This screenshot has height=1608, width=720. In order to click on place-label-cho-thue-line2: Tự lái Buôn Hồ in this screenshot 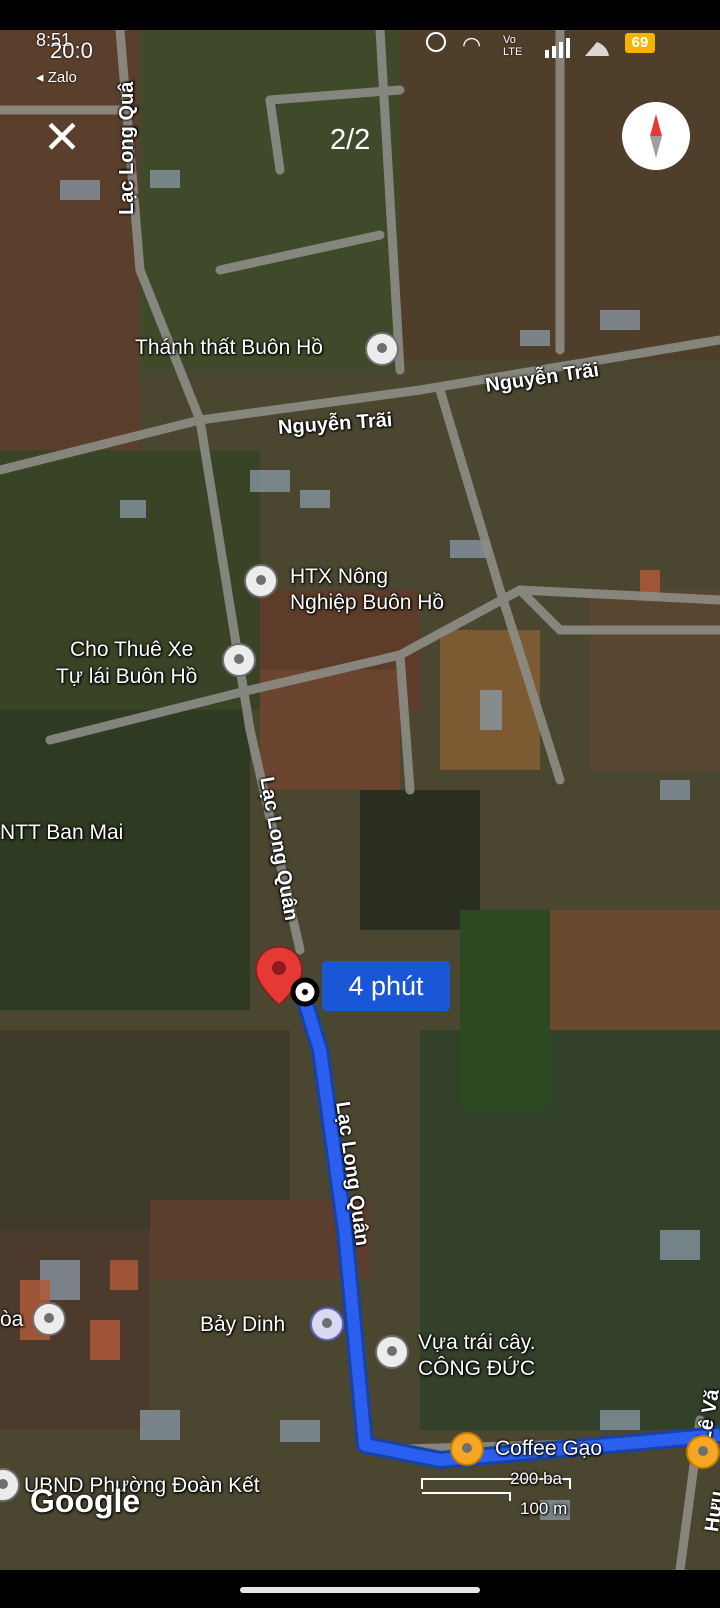, I will do `click(126, 676)`.